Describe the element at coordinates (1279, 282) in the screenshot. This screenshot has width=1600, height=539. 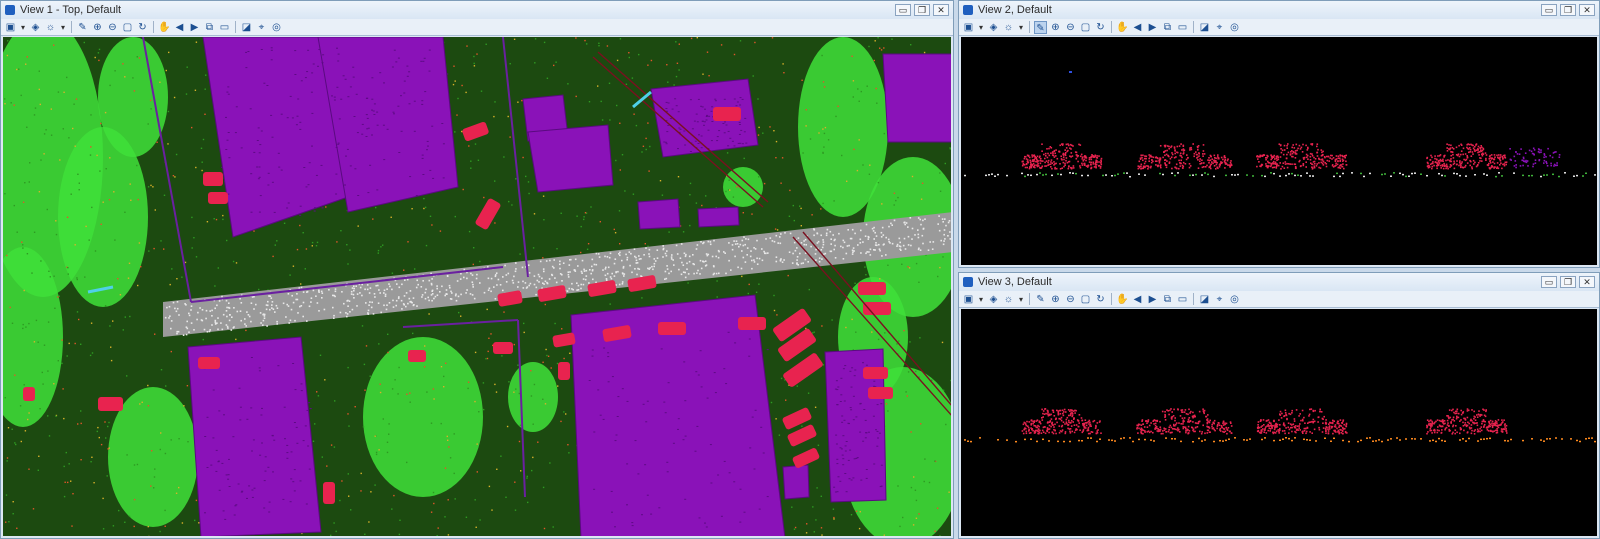
I see `view3-titlebar: View 3, Default ▭ ❐ ✕` at that location.